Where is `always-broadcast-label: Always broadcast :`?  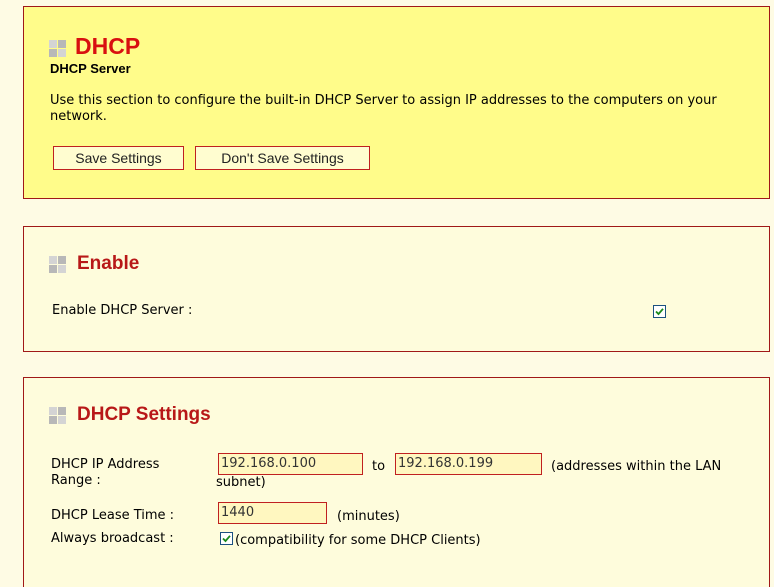 always-broadcast-label: Always broadcast : is located at coordinates (112, 538).